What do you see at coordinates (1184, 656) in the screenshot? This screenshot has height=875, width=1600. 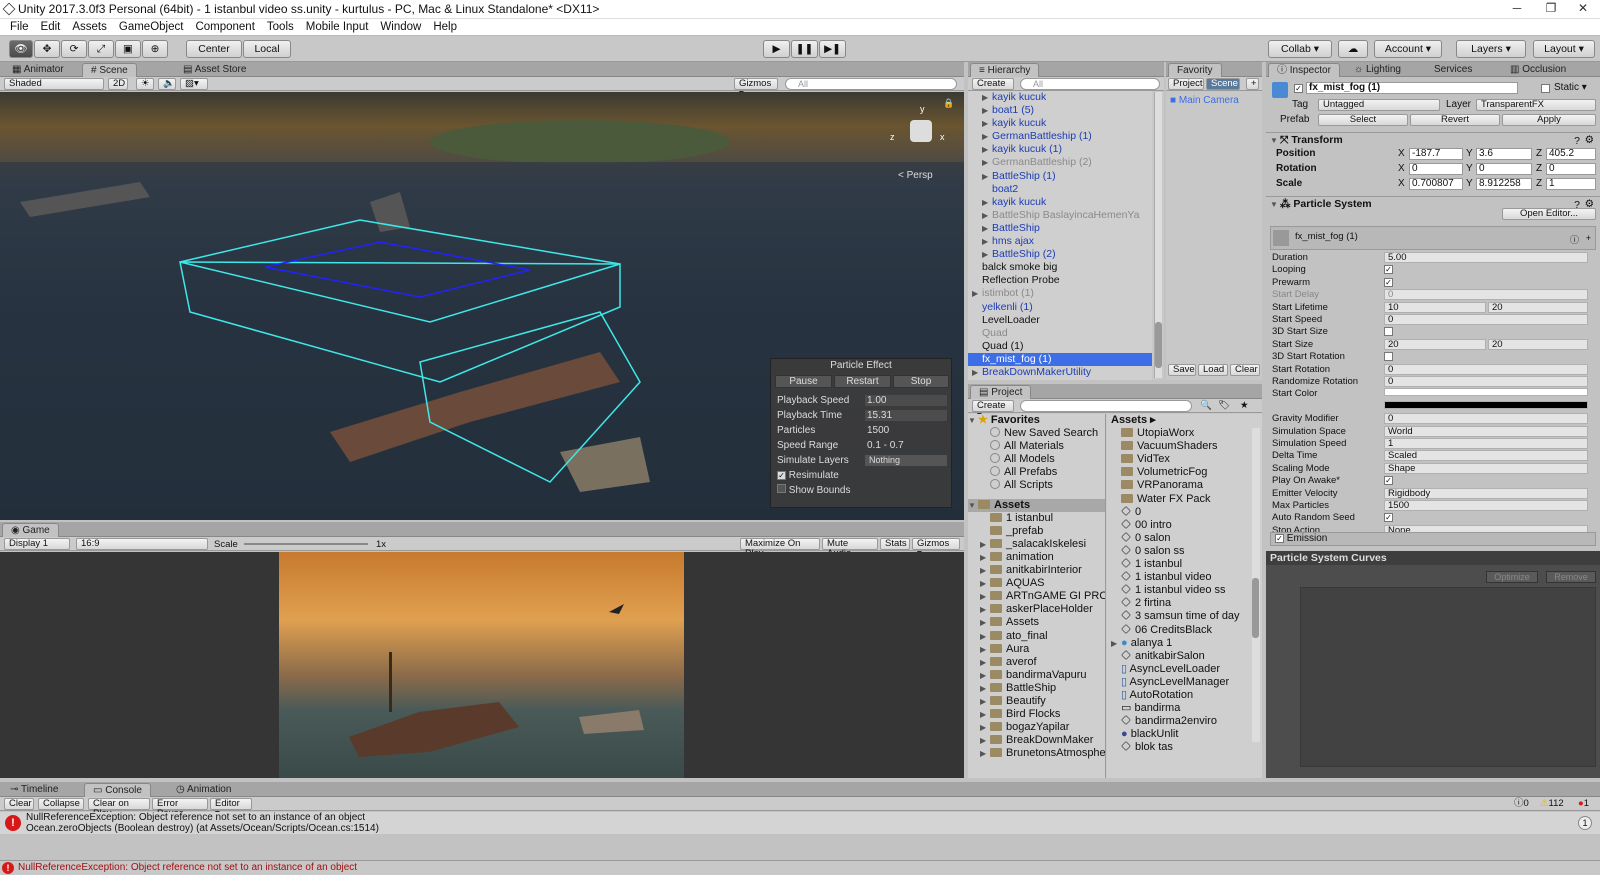 I see `asset-item: anitkabirSalon` at bounding box center [1184, 656].